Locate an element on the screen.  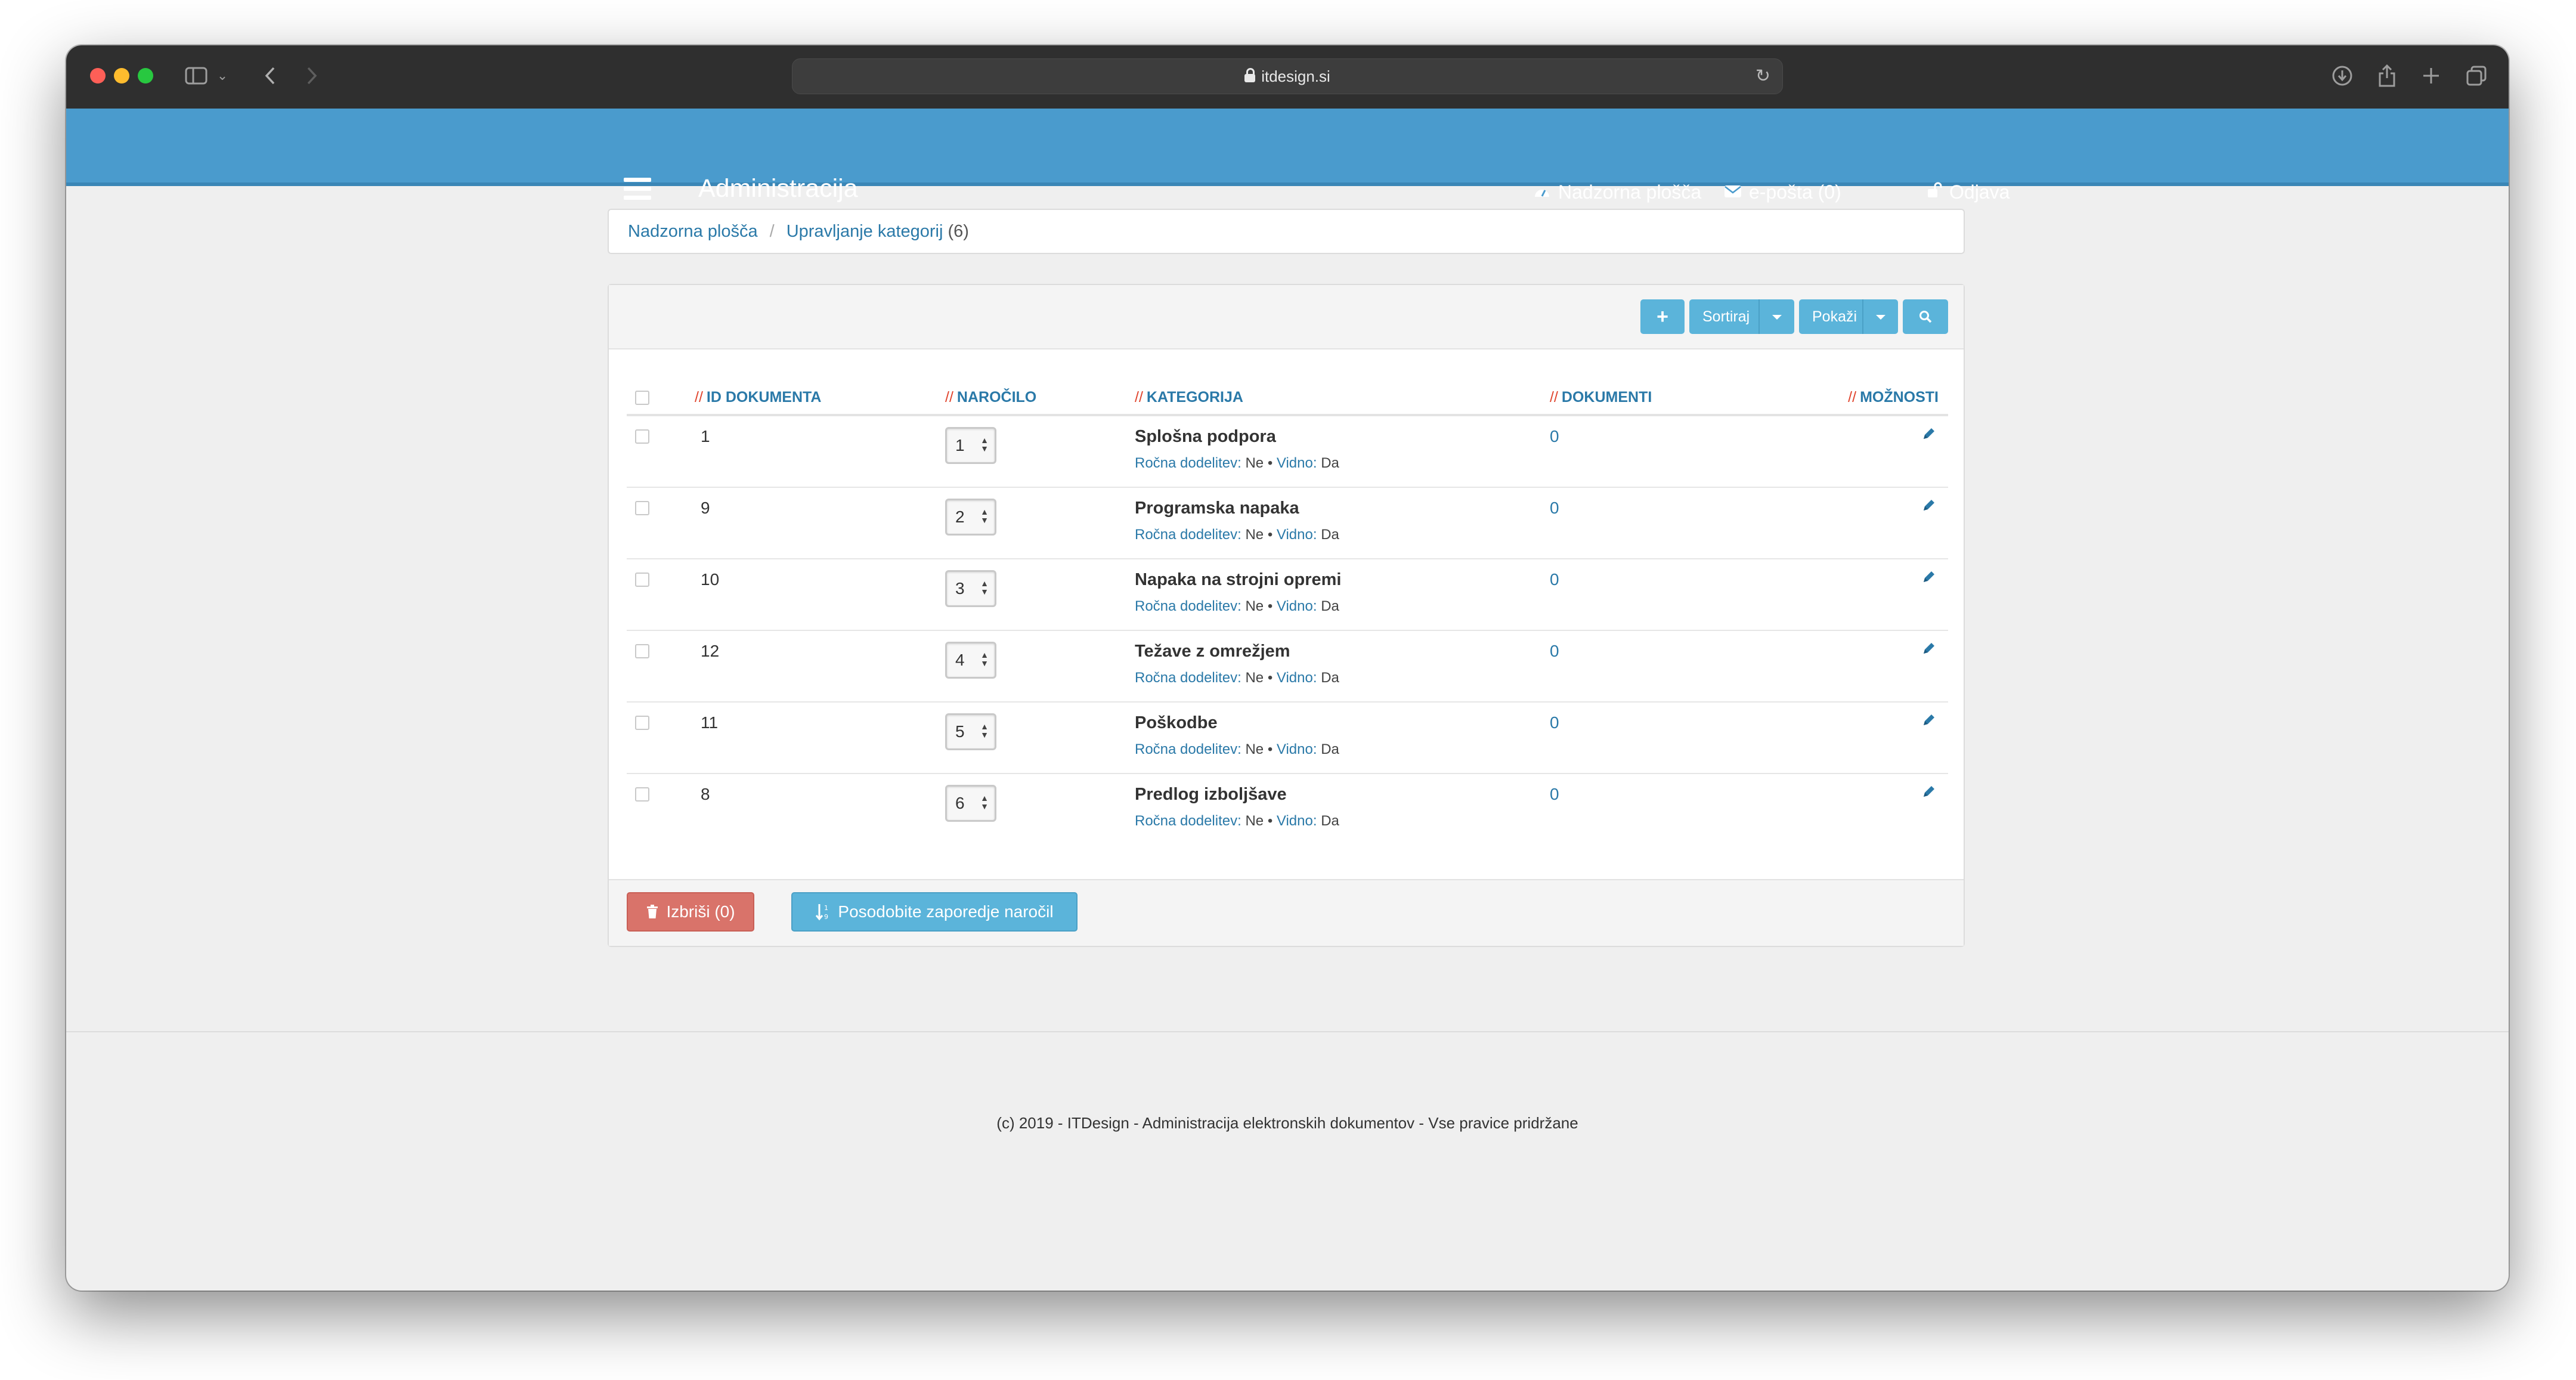
update-order-button: 19 Posodobite zaporedje naročil is located at coordinates (934, 912).